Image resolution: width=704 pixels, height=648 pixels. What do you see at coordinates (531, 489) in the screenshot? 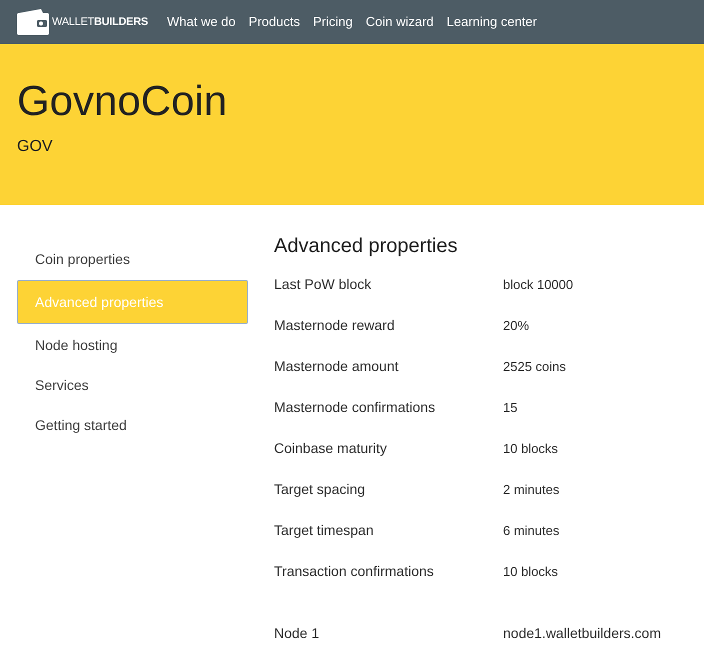
I see `property-value: 2 minutes` at bounding box center [531, 489].